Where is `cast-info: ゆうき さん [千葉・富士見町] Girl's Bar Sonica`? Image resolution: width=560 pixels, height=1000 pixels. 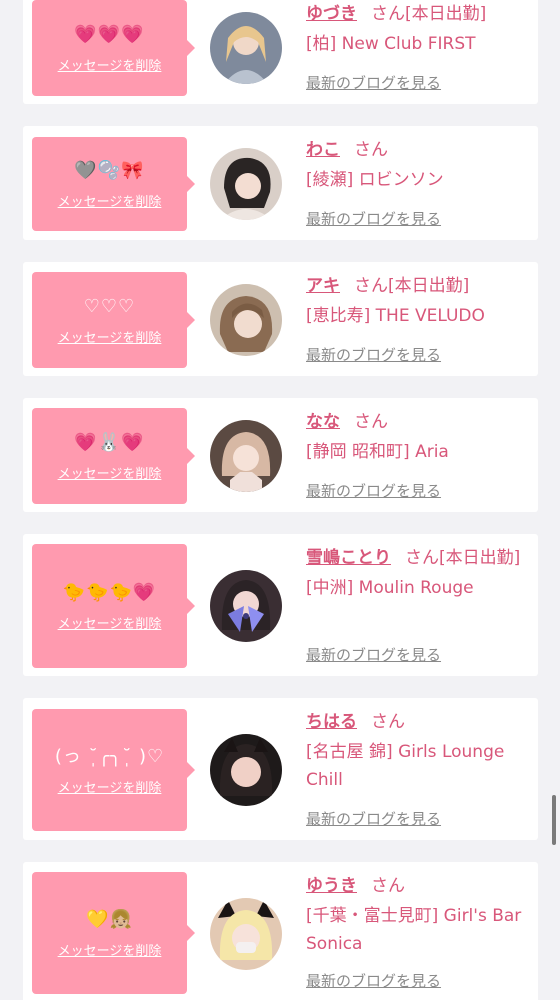
cast-info: ゆうき さん [千葉・富士見町] Girl's Bar Sonica is located at coordinates (418, 915).